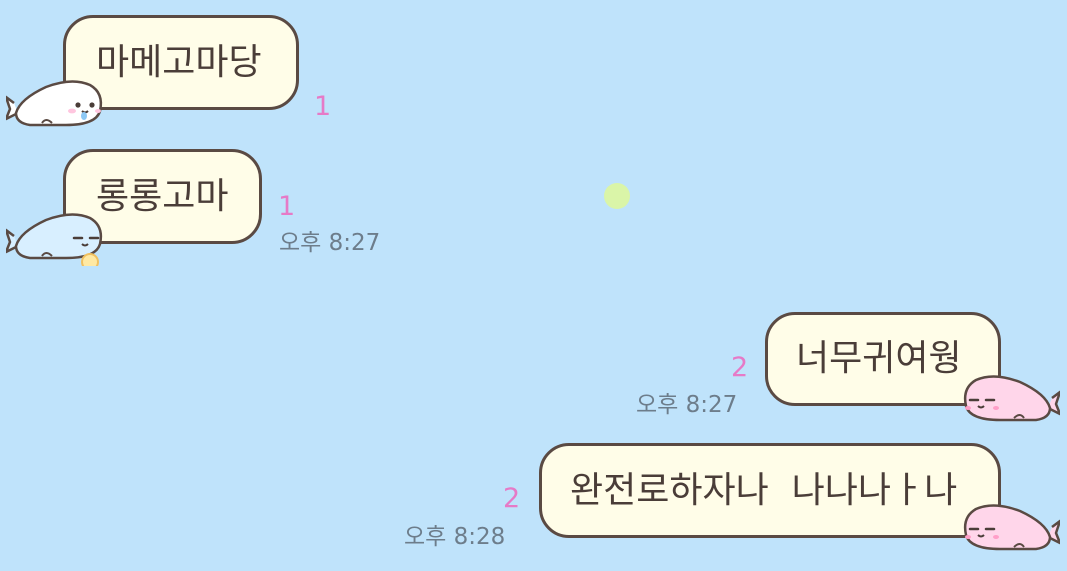  What do you see at coordinates (617, 196) in the screenshot?
I see `green-dot-icon` at bounding box center [617, 196].